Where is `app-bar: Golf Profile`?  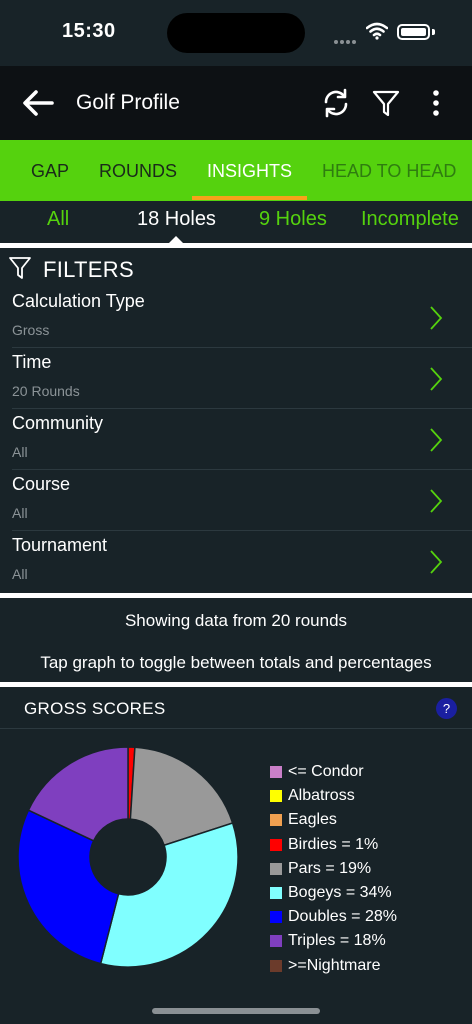 app-bar: Golf Profile is located at coordinates (236, 103).